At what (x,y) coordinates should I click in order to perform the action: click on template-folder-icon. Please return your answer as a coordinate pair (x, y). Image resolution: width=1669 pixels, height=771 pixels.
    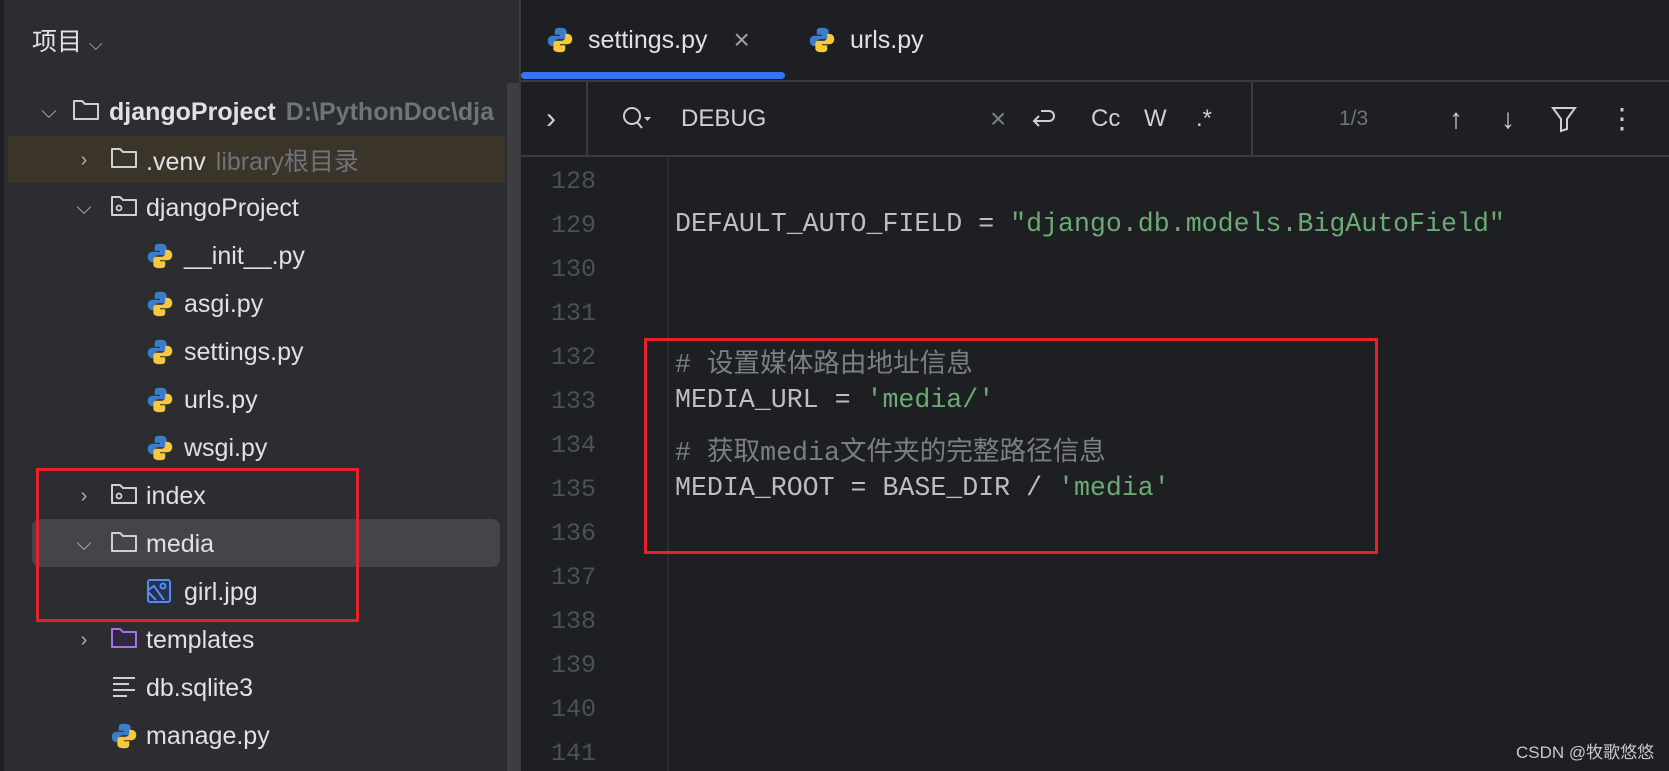
    Looking at the image, I should click on (124, 638).